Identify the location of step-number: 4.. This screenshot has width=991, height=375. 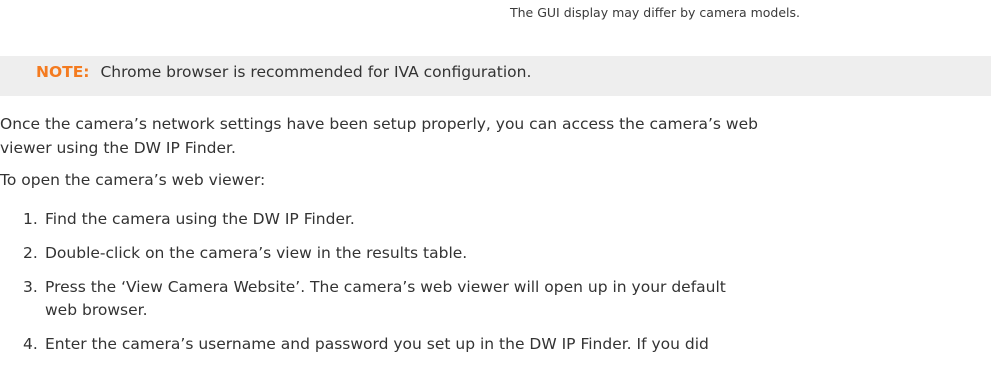
(30, 344).